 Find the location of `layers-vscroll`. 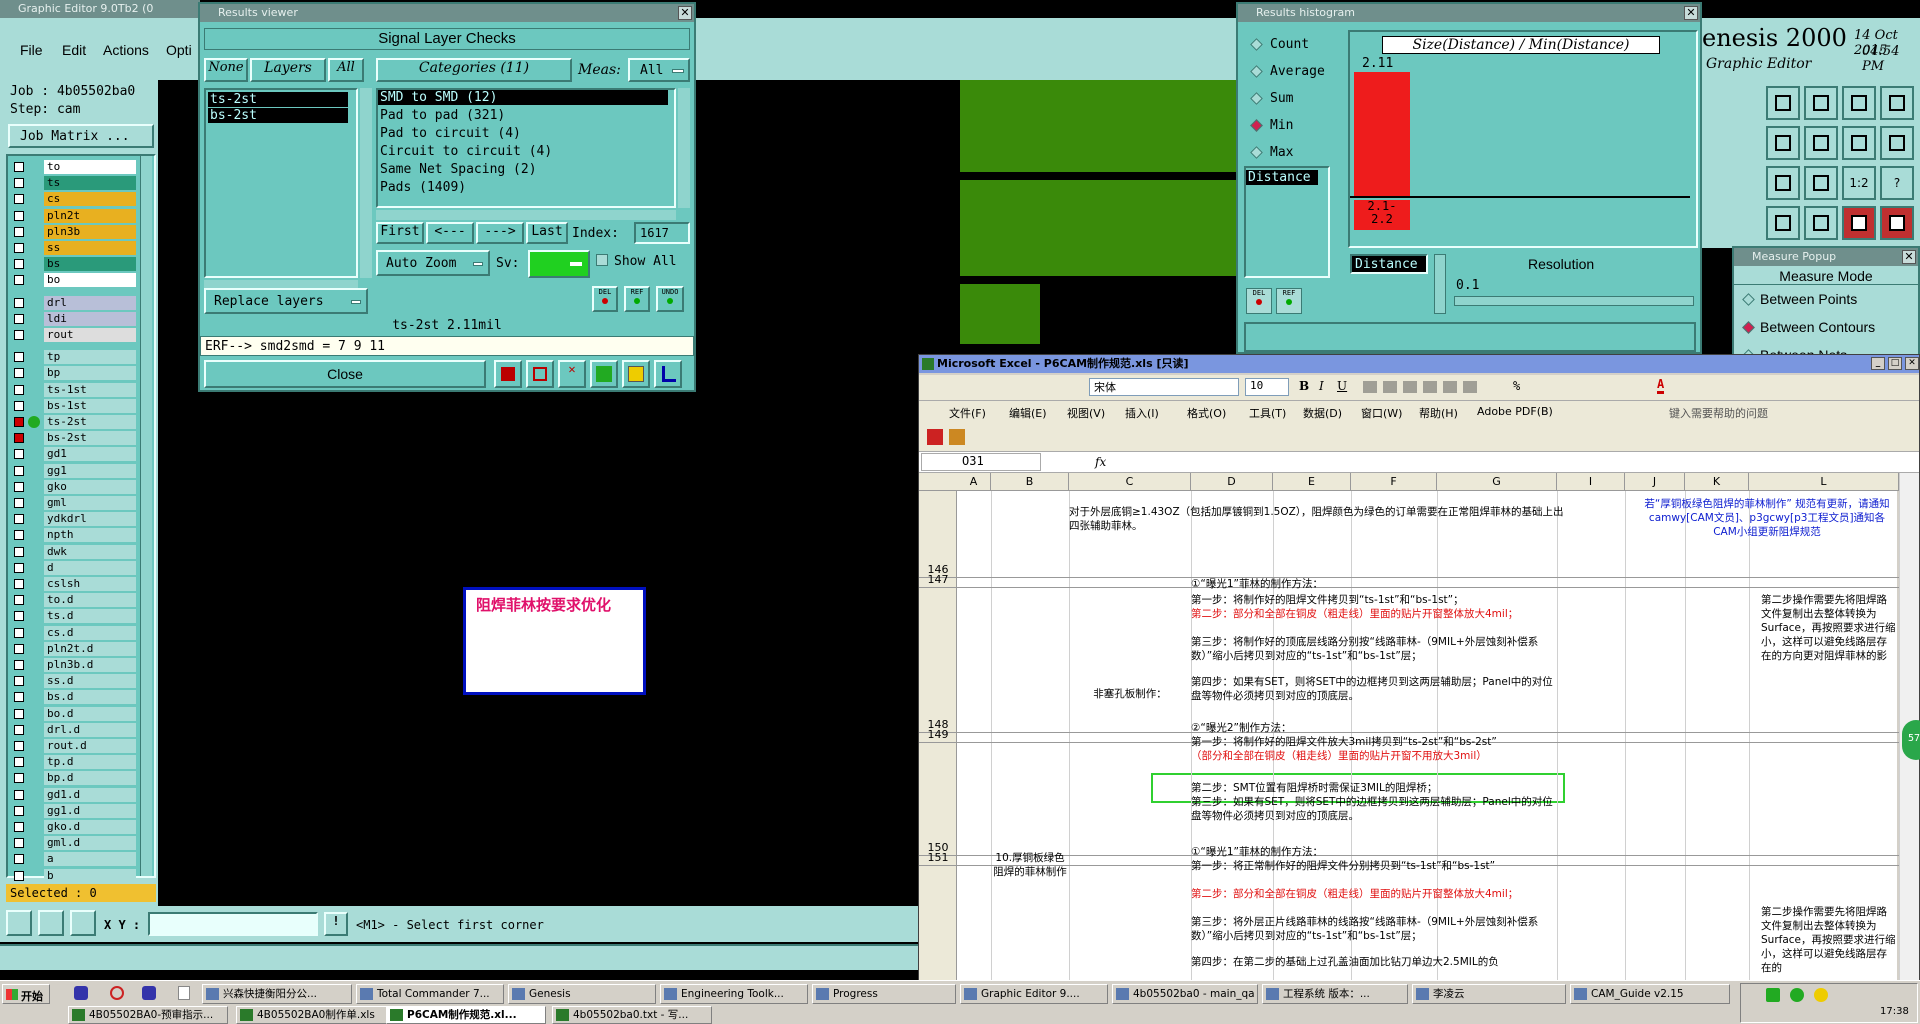

layers-vscroll is located at coordinates (366, 183).